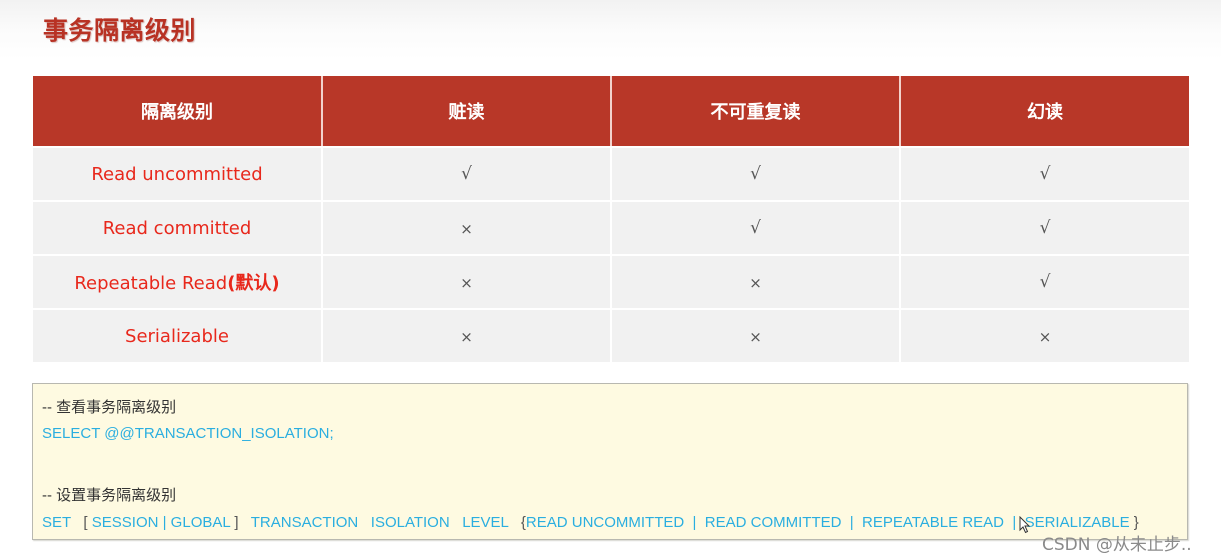 This screenshot has height=560, width=1221. Describe the element at coordinates (177, 112) in the screenshot. I see `header-isolation-level: 隔离级别` at that location.